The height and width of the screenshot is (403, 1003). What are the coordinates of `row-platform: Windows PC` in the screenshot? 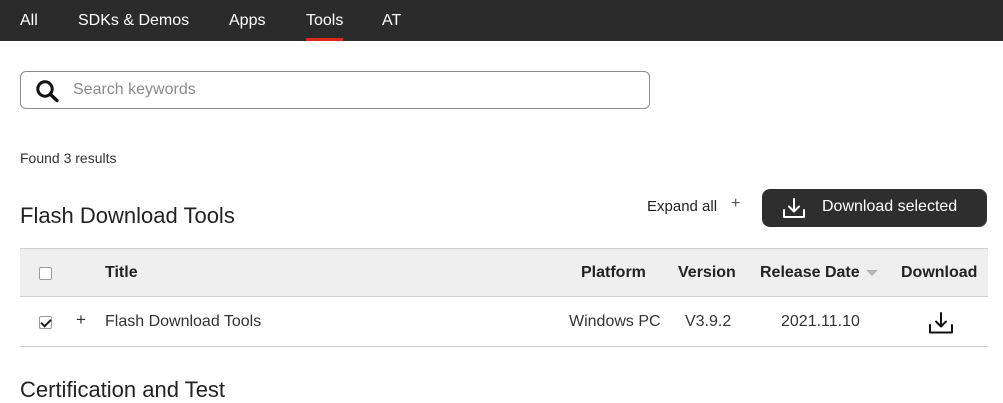 It's located at (615, 321).